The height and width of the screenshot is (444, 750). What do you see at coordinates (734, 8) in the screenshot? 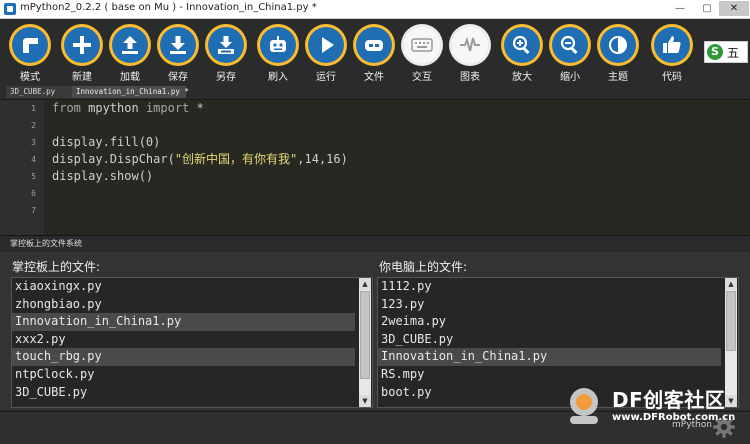
I see `close-button: ✕` at bounding box center [734, 8].